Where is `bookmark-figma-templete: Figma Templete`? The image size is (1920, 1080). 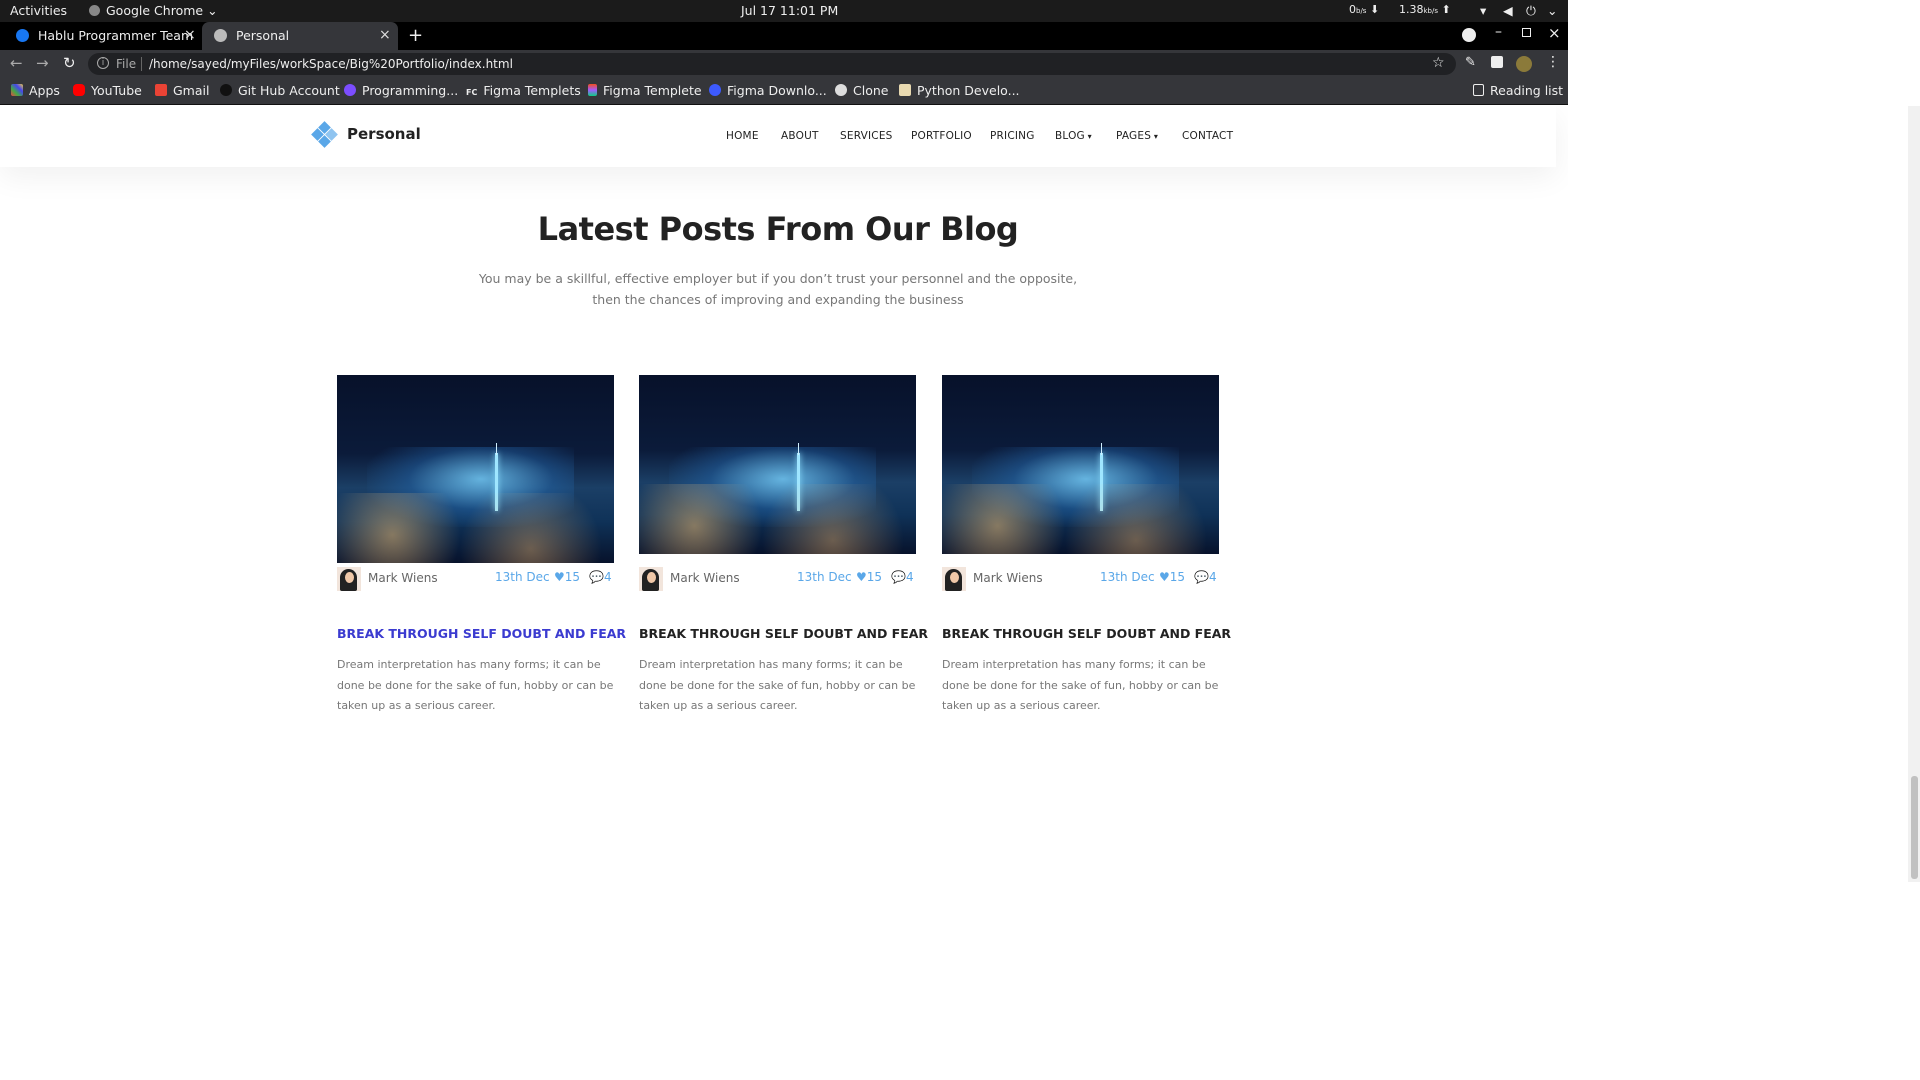
bookmark-figma-templete: Figma Templete is located at coordinates (645, 90).